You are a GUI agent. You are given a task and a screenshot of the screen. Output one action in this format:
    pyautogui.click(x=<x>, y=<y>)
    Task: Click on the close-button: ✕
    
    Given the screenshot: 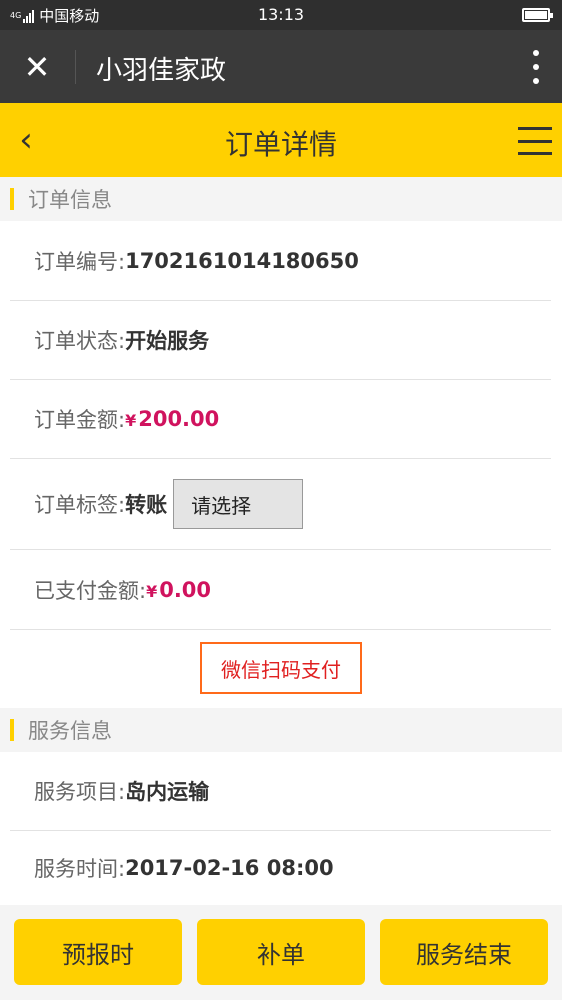 What is the action you would take?
    pyautogui.click(x=37, y=67)
    